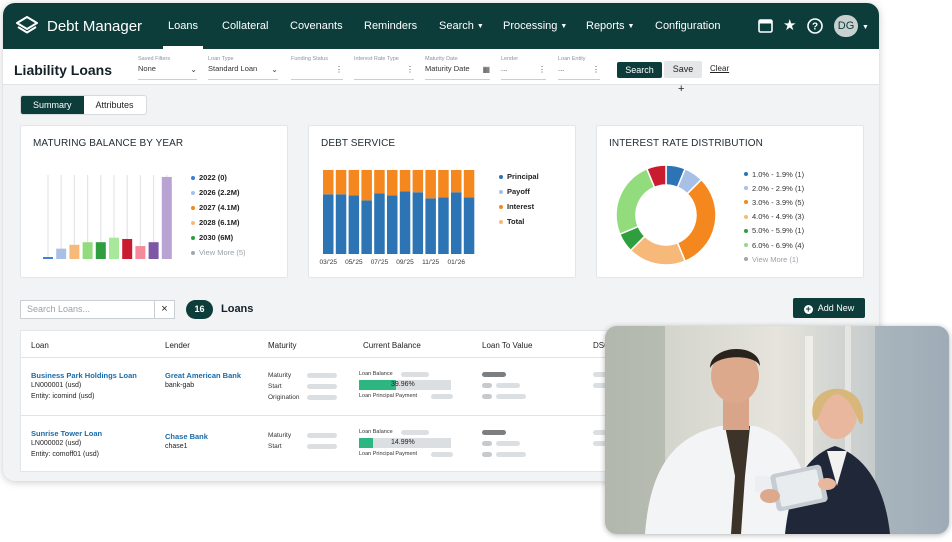 The image size is (952, 542). Describe the element at coordinates (317, 68) in the screenshot. I see `funding-status-select: Funding Status ⋮` at that location.